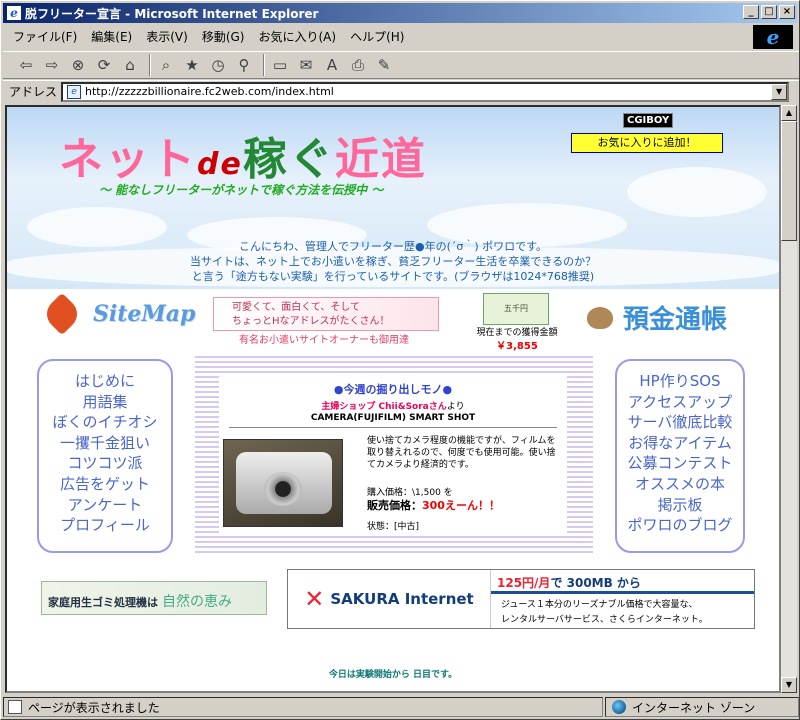  Describe the element at coordinates (401, 65) in the screenshot. I see `toolbar: ⇦ ⇨ ⊗ ⟳ ⌂ ⌕ ★ ◷ ⚲ ▭ ✉ A ⎙ ✎` at that location.